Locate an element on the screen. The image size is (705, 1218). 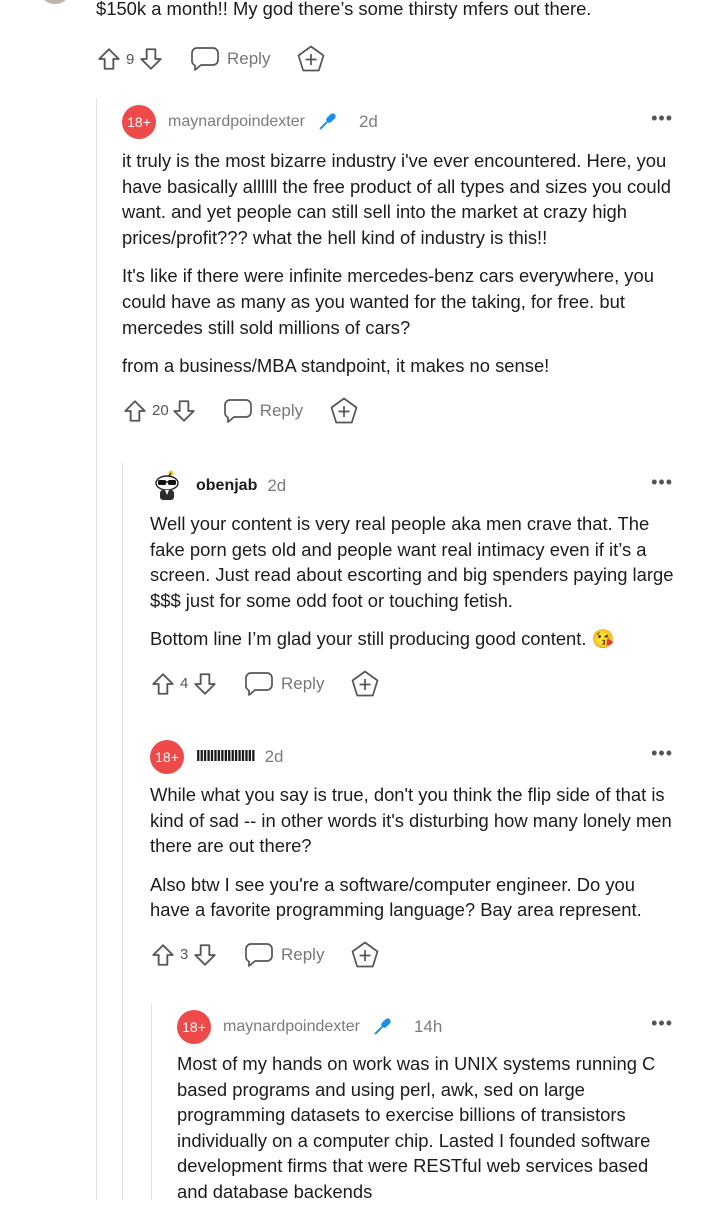
vote-count: 4 is located at coordinates (184, 684).